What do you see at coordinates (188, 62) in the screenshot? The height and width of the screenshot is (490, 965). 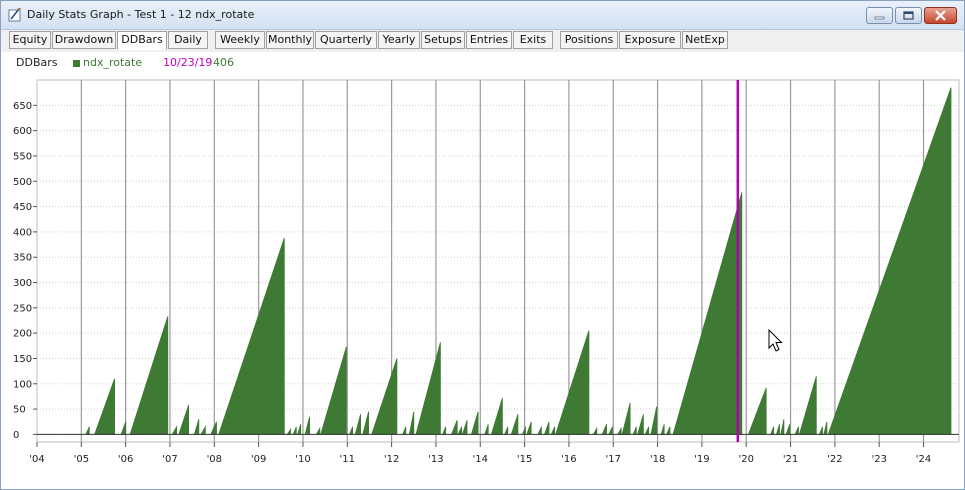 I see `cursor-date-readout: 10/23/19` at bounding box center [188, 62].